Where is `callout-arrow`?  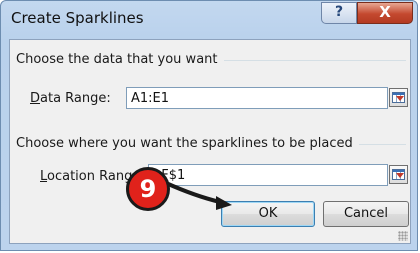
callout-arrow is located at coordinates (198, 195).